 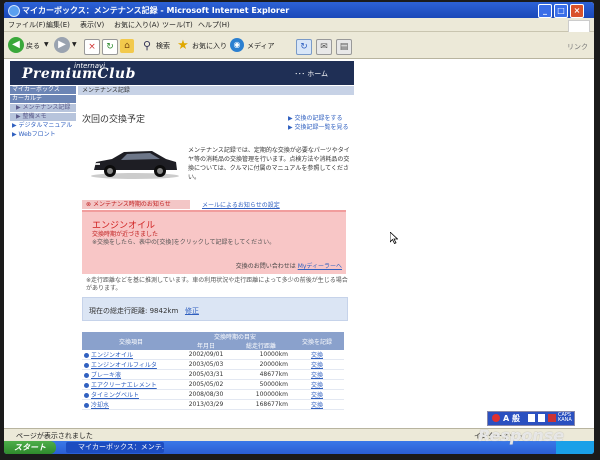 What do you see at coordinates (177, 25) in the screenshot?
I see `menu-tools: ツール(T)` at bounding box center [177, 25].